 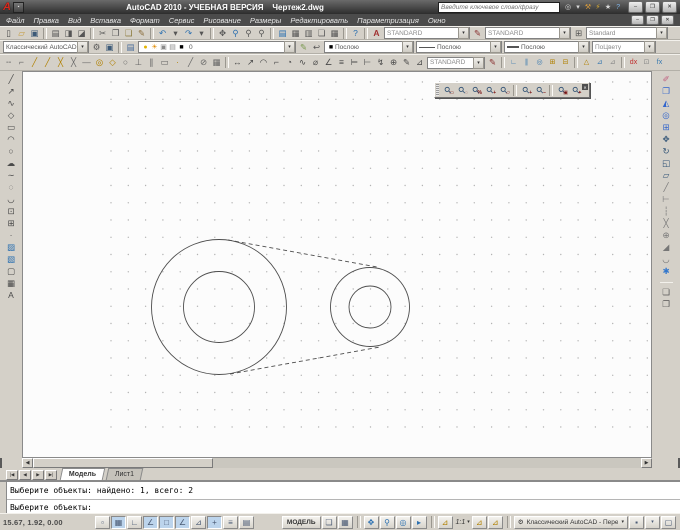 I want to click on steering-wheel-icon: ◎, so click(x=403, y=522).